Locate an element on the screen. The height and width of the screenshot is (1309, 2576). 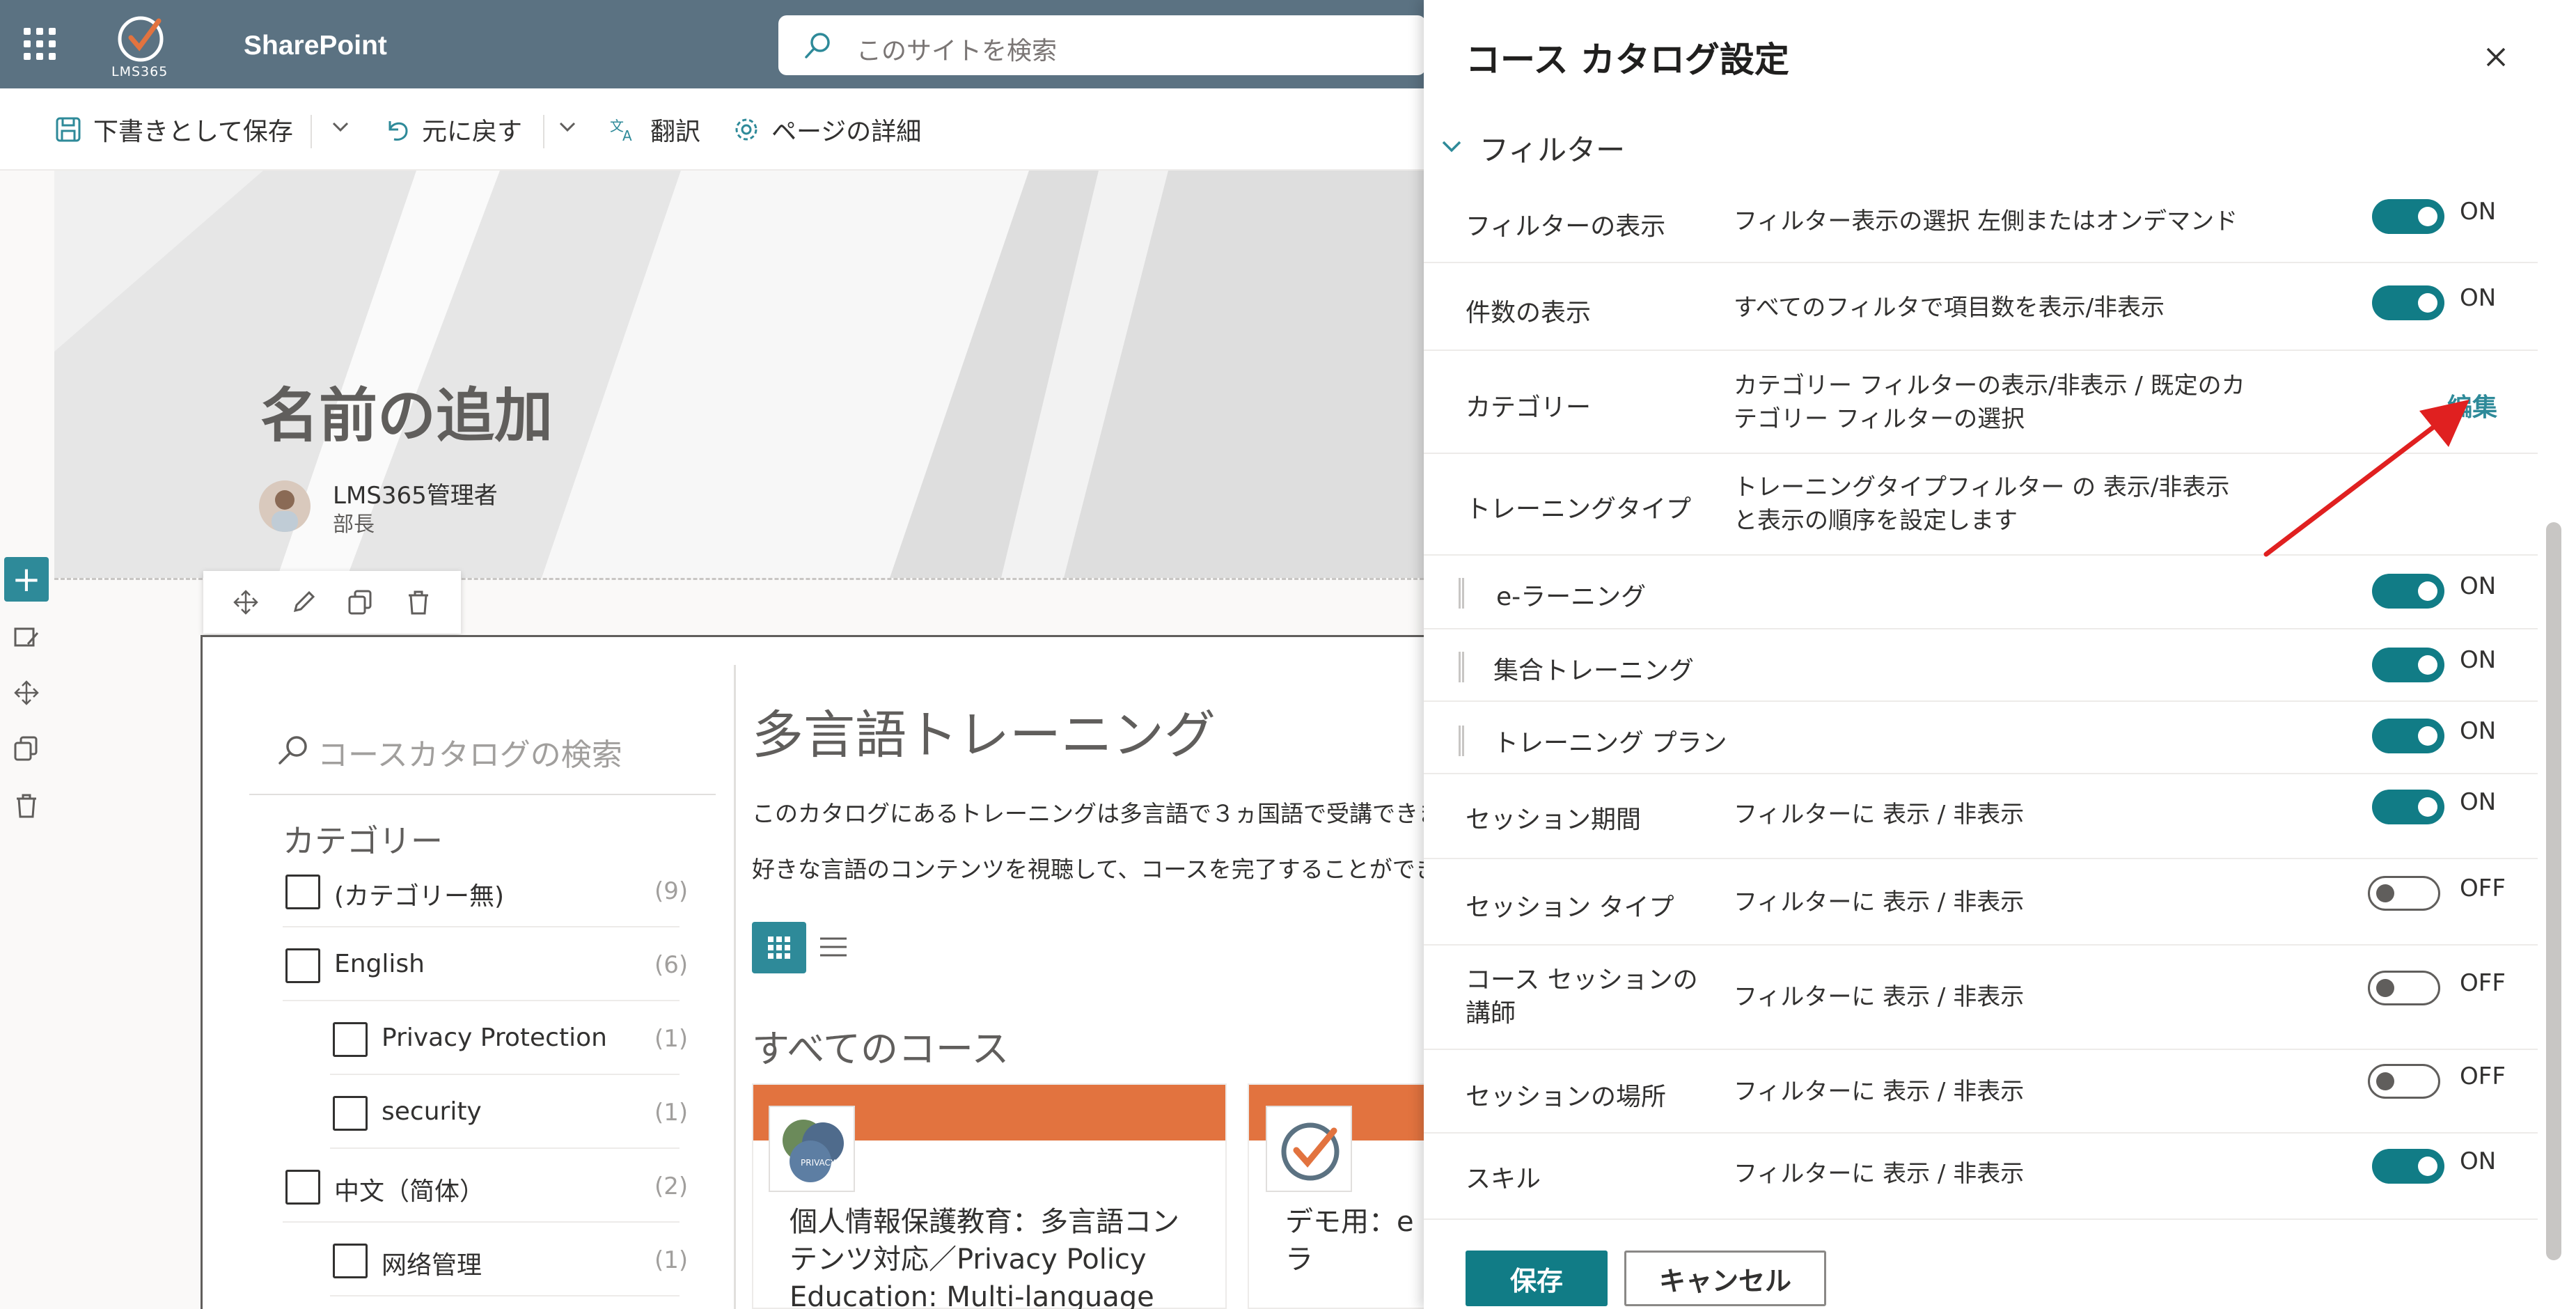
undo-icon is located at coordinates (398, 131).